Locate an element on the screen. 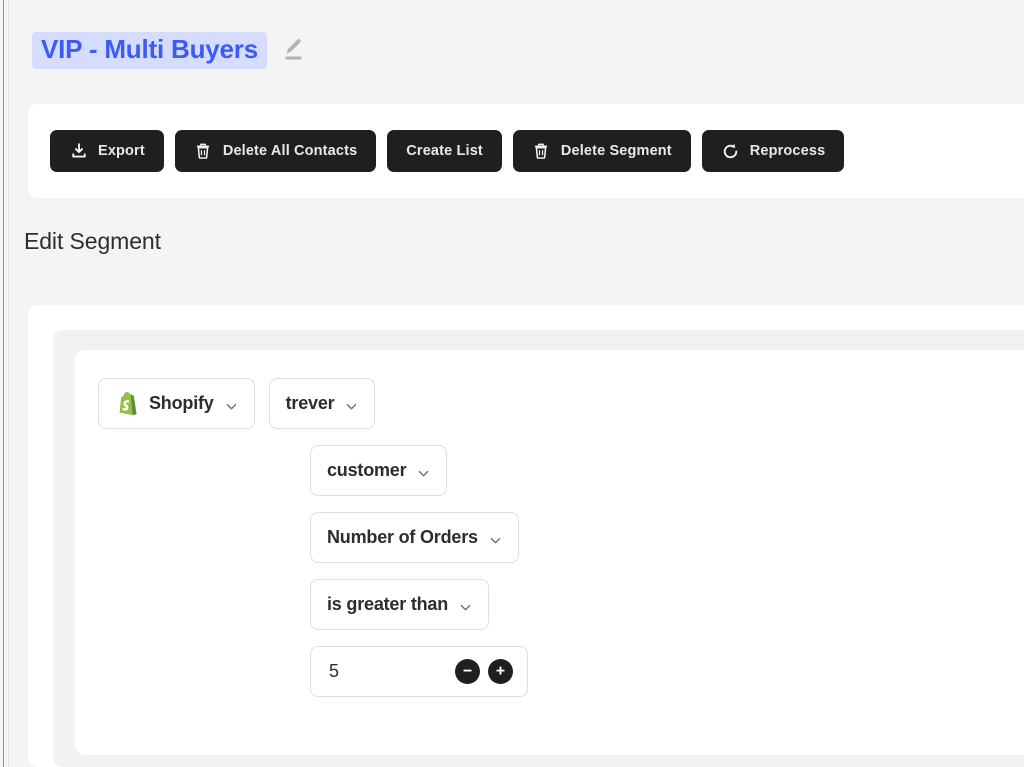  field-label: Number of Orders is located at coordinates (402, 537).